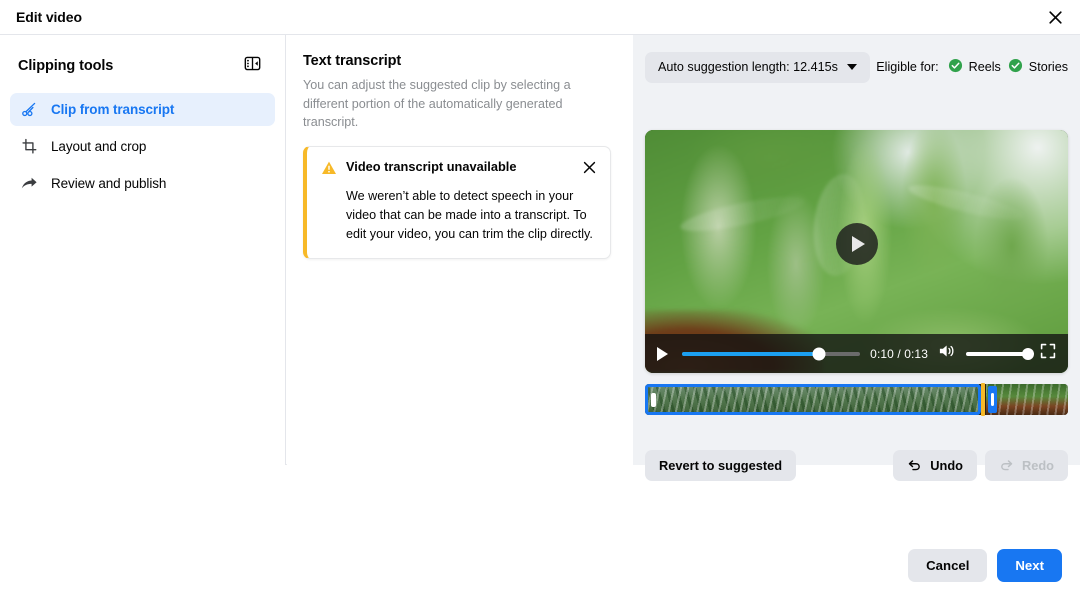 The image size is (1080, 598). I want to click on play-overlay-button, so click(856, 244).